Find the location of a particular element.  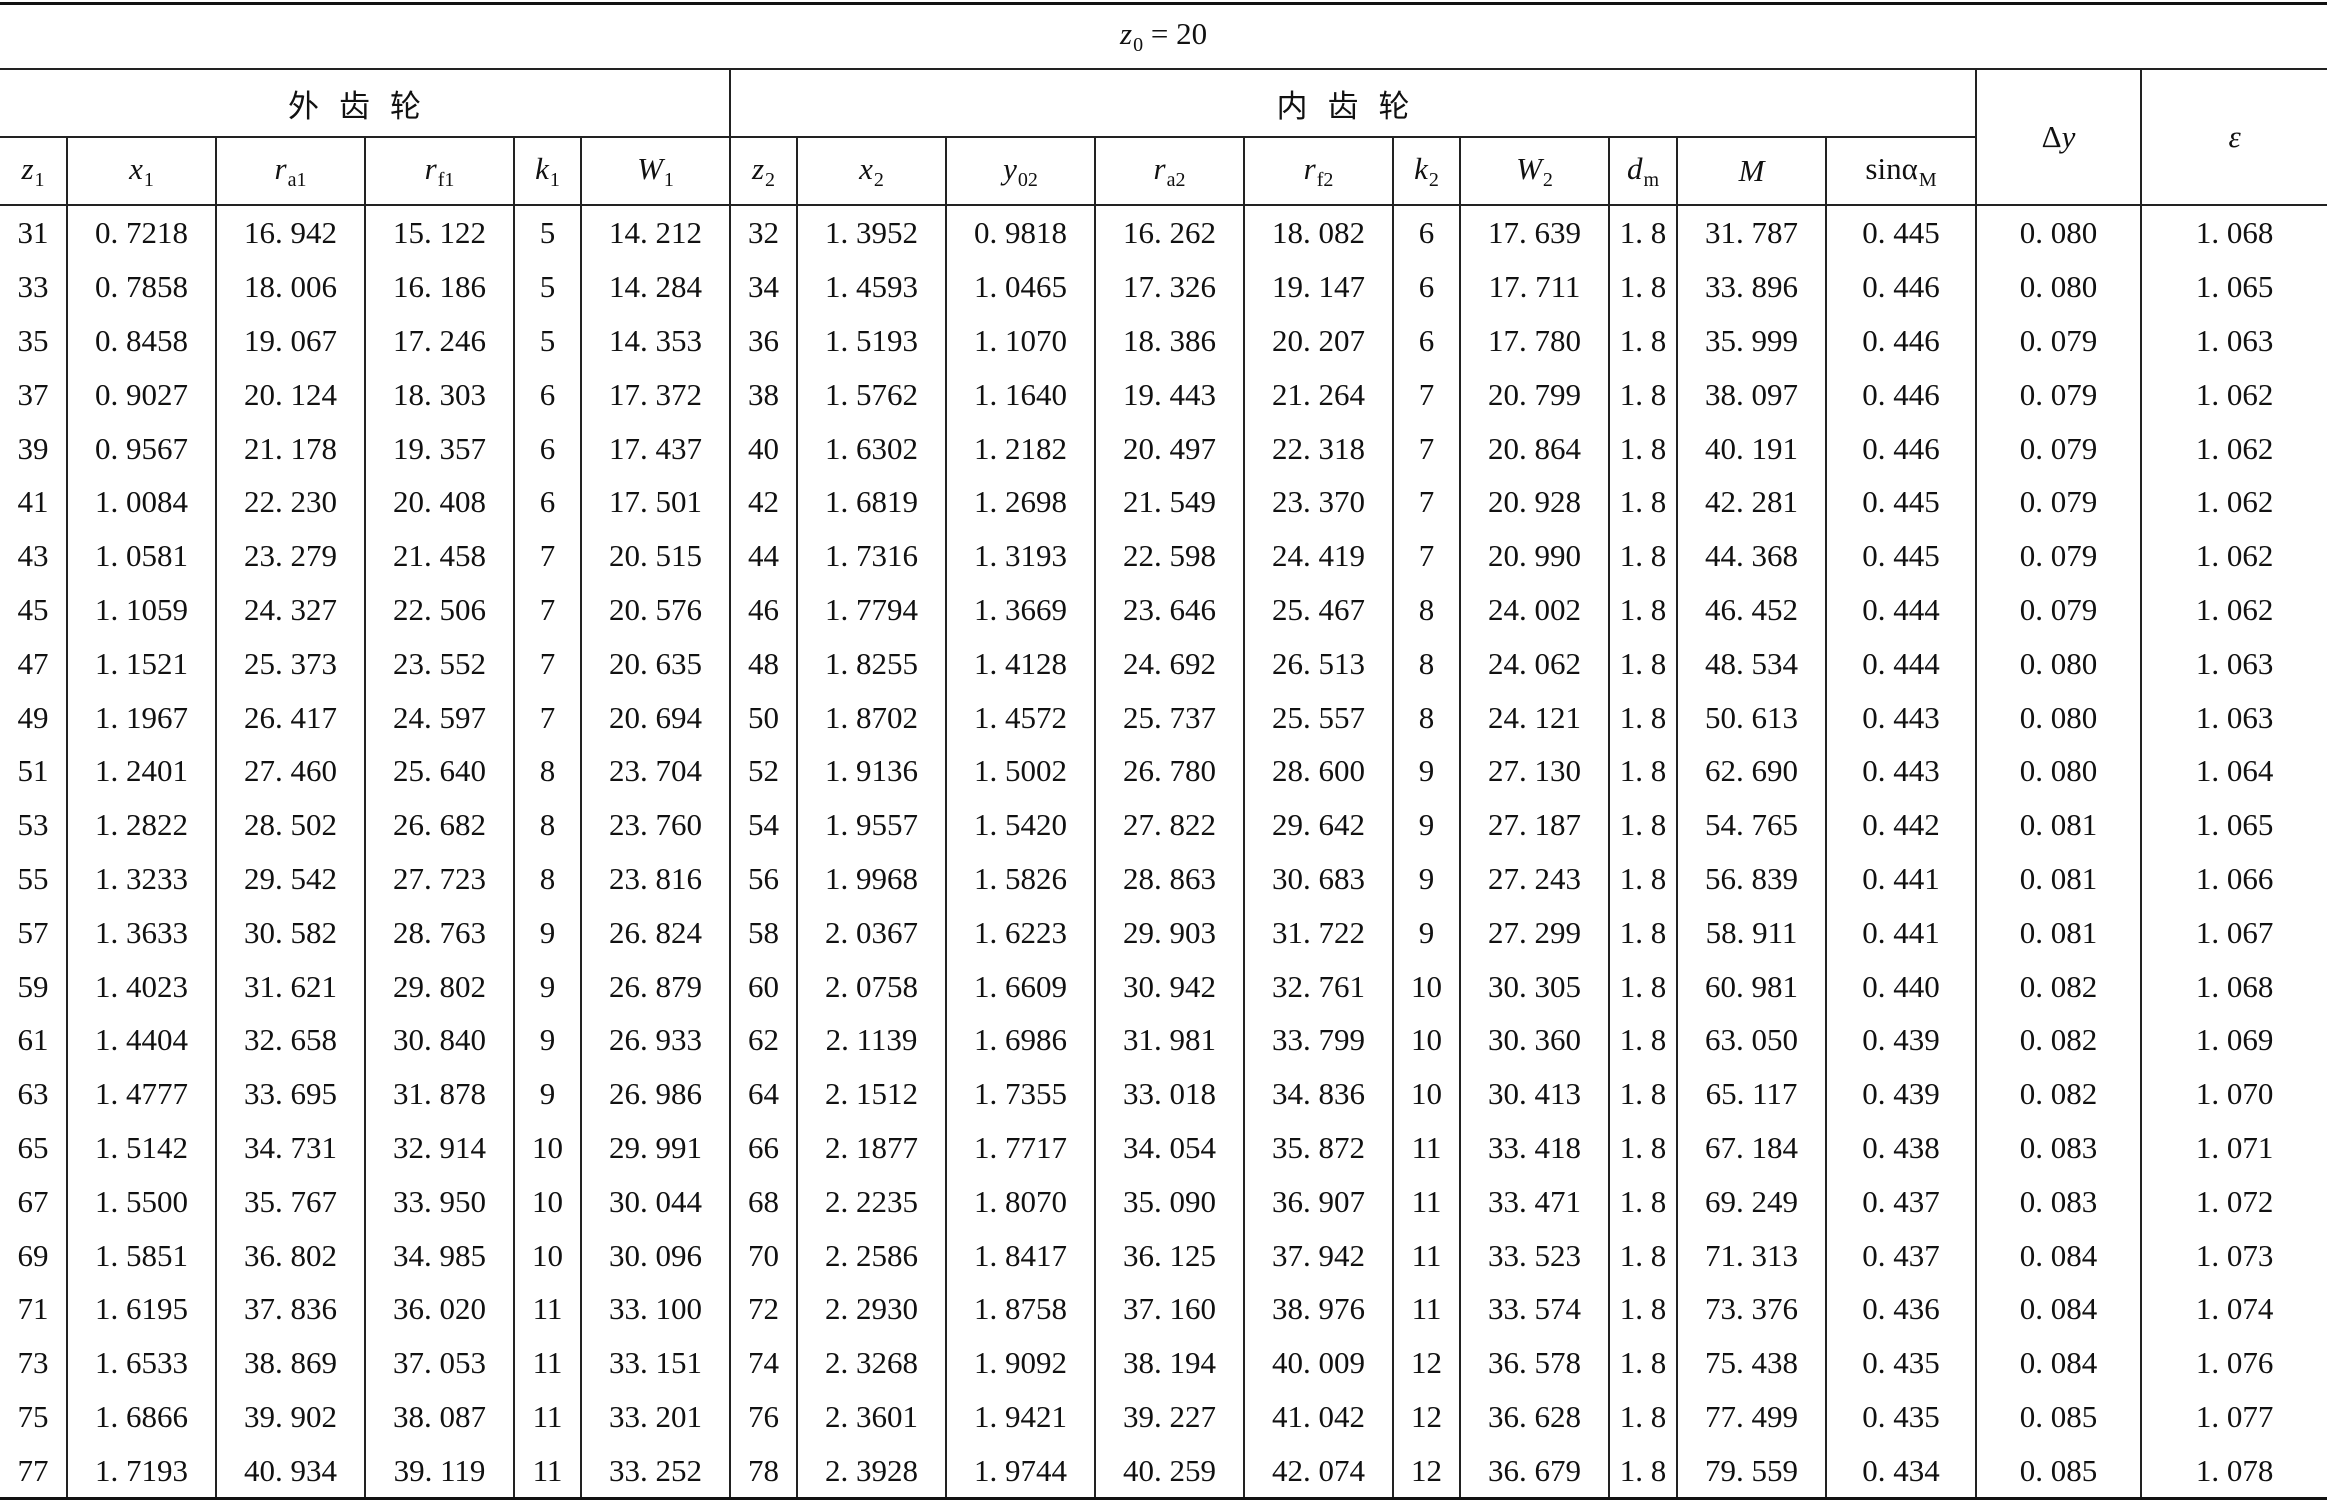

column-header: k2 is located at coordinates (1426, 171).